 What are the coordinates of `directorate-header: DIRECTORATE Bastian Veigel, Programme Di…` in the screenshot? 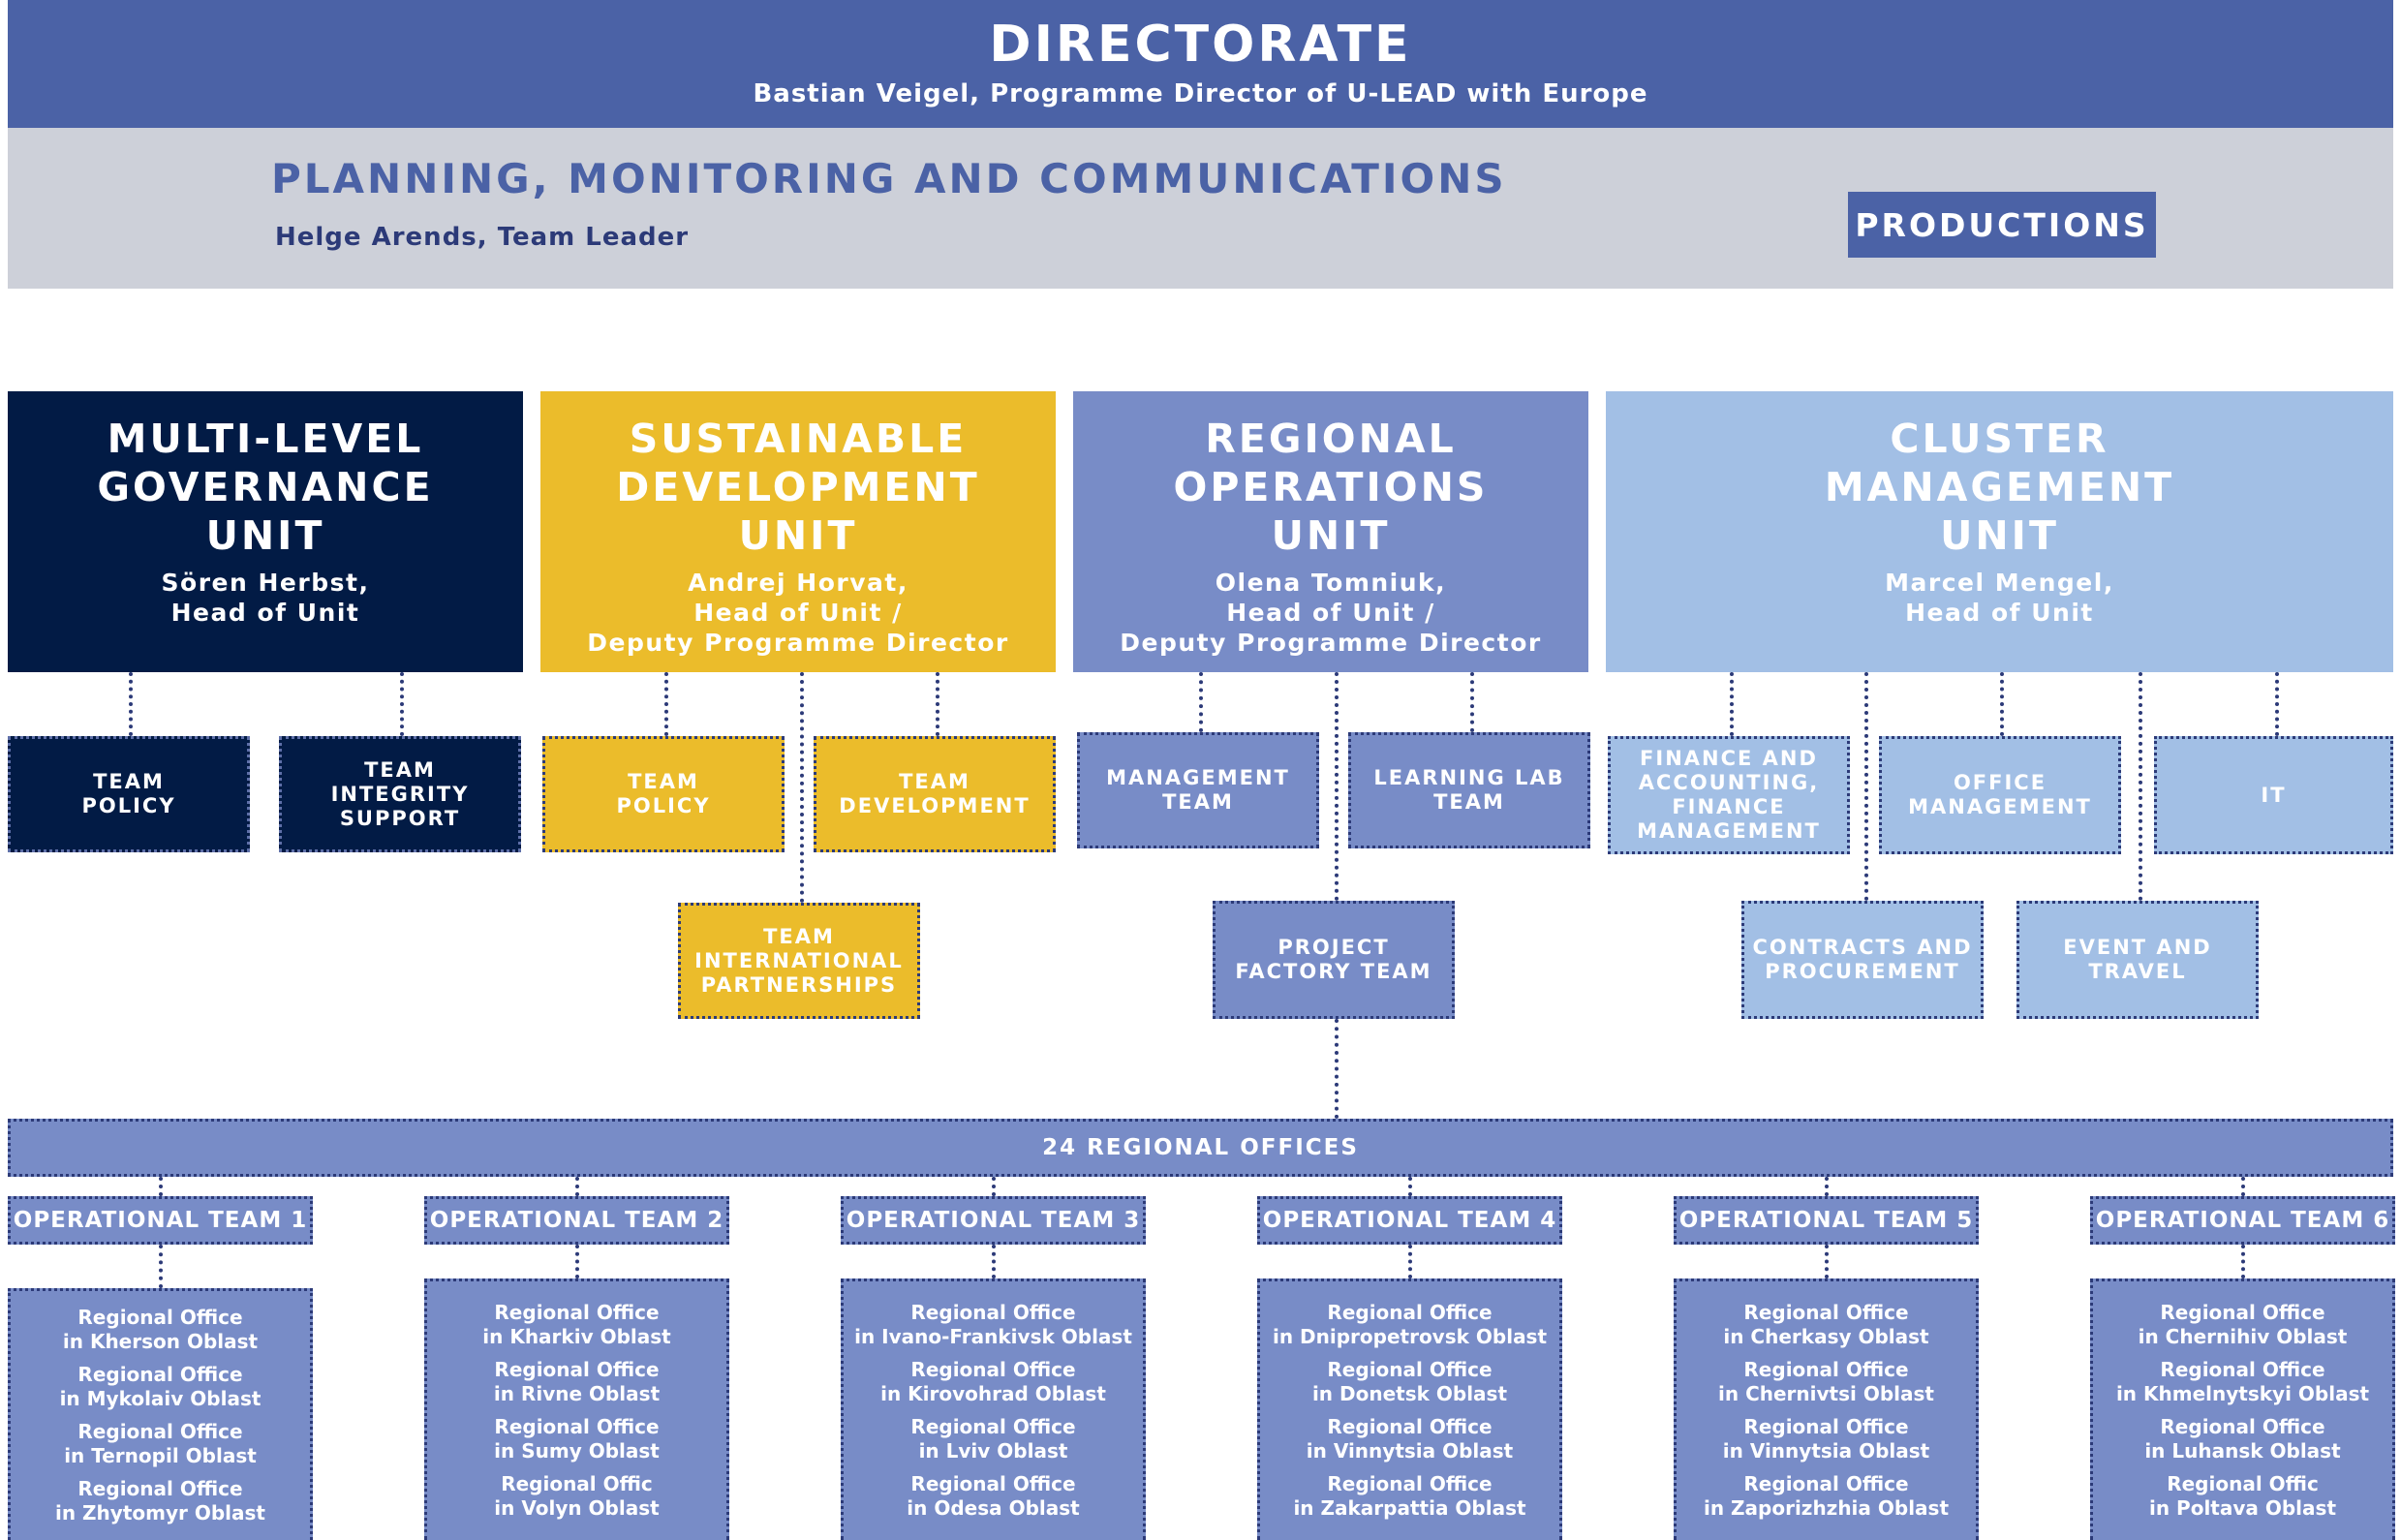 It's located at (1200, 64).